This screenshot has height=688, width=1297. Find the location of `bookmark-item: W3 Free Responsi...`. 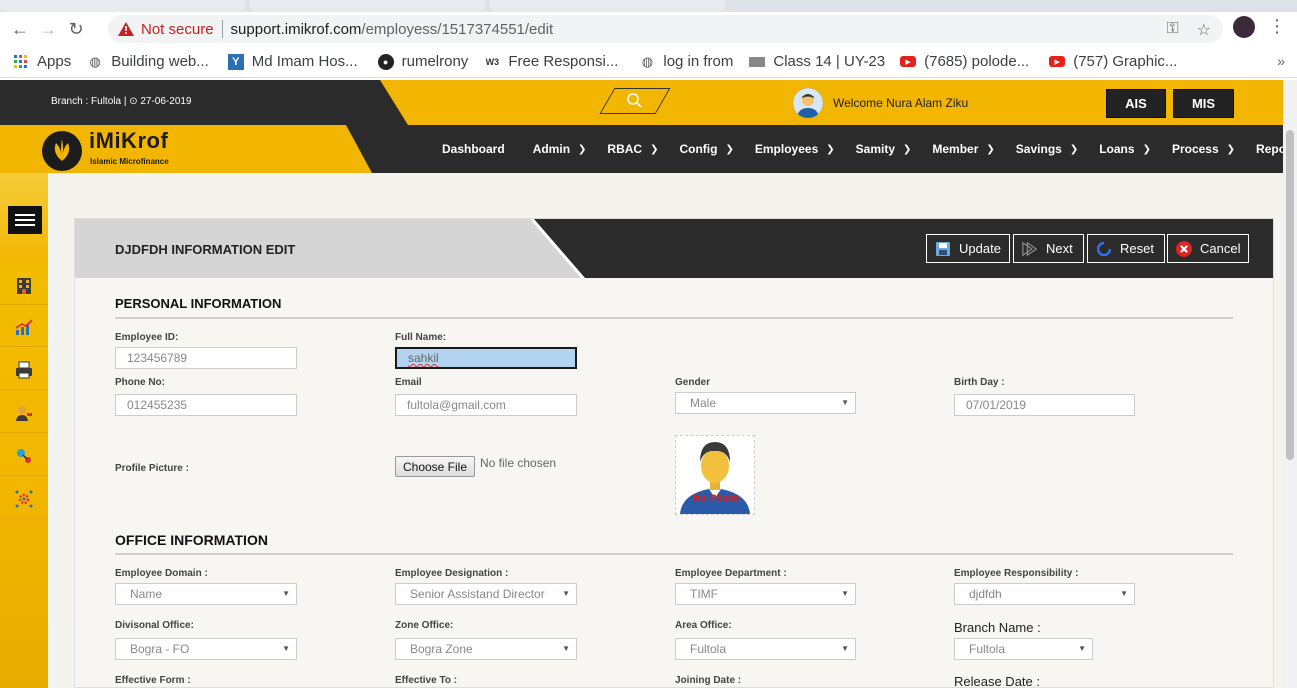

bookmark-item: W3 Free Responsi... is located at coordinates (551, 61).